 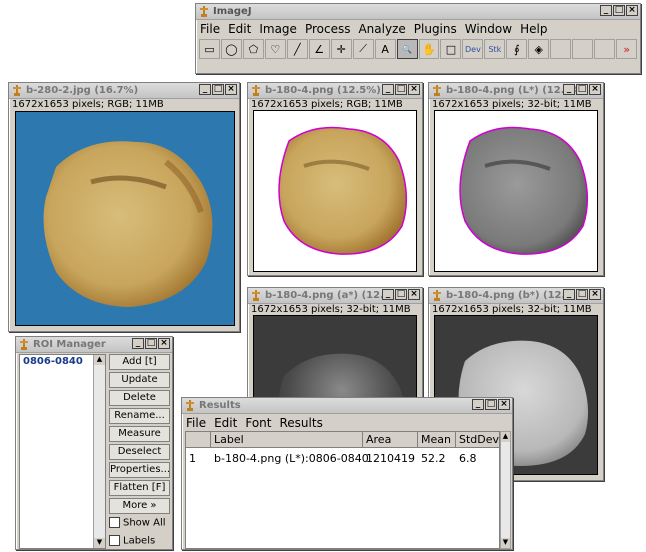 What do you see at coordinates (335, 296) in the screenshot?
I see `image-window-titlebar: b-180-4.png (a*) (12.5 _ □ ×` at bounding box center [335, 296].